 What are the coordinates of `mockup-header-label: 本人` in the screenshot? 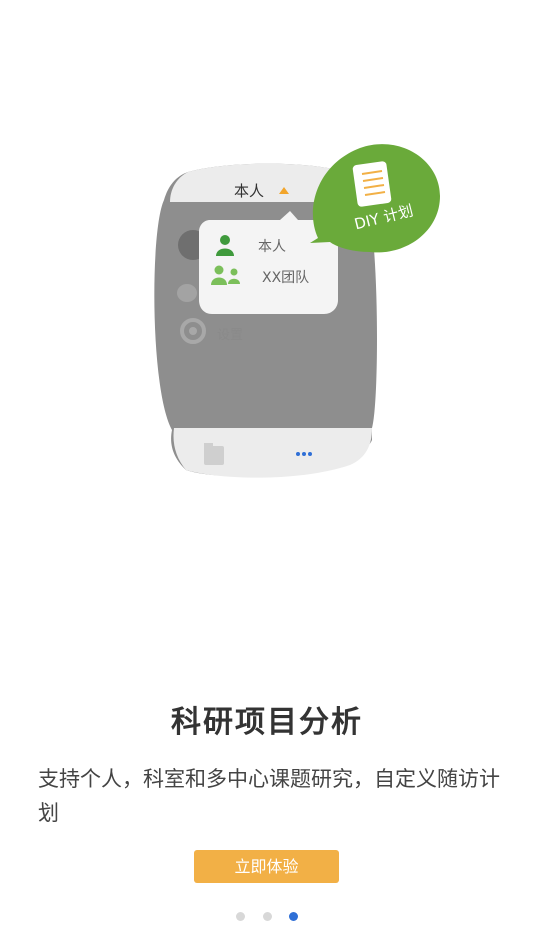 It's located at (249, 191).